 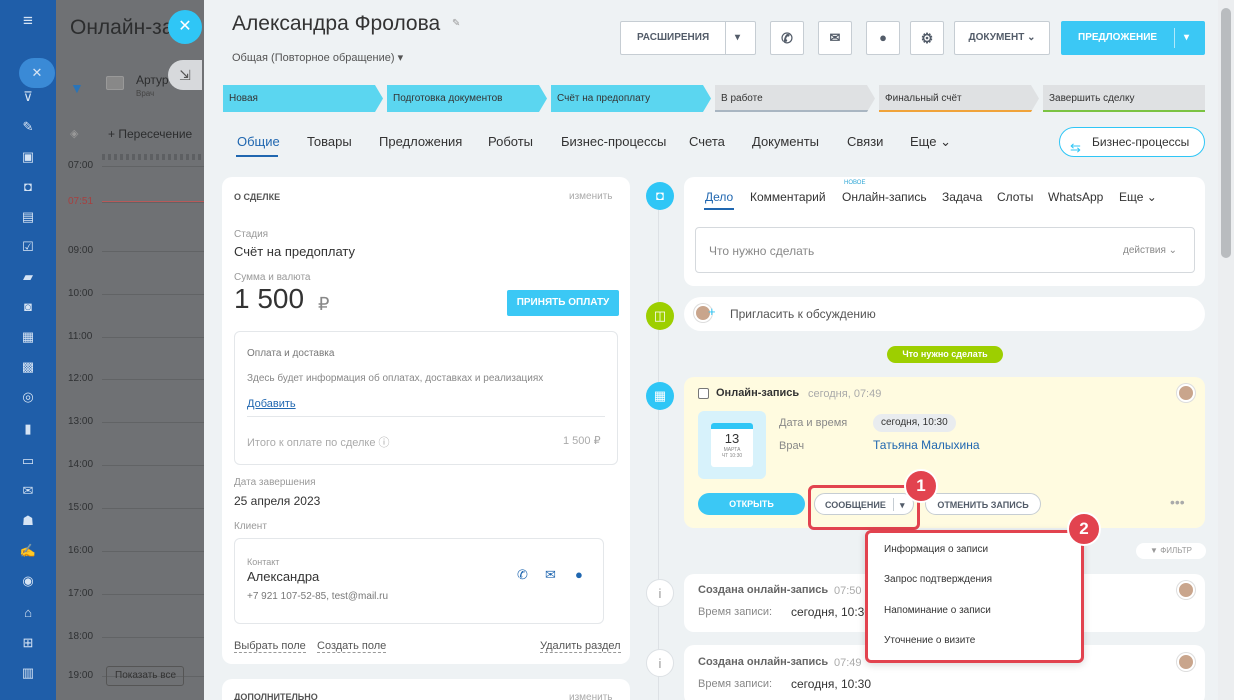 What do you see at coordinates (1138, 197) in the screenshot?
I see `timeline-tab-more: Еще ⌄` at bounding box center [1138, 197].